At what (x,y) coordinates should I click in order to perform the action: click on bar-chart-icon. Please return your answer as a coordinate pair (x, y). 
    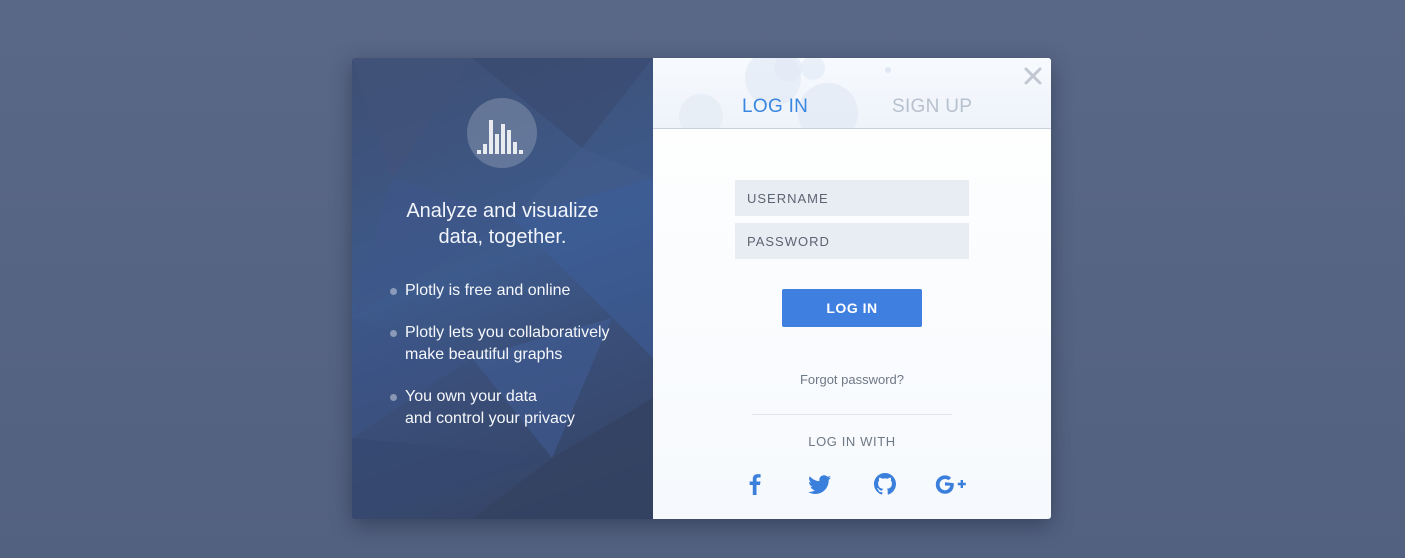
    Looking at the image, I should click on (500, 137).